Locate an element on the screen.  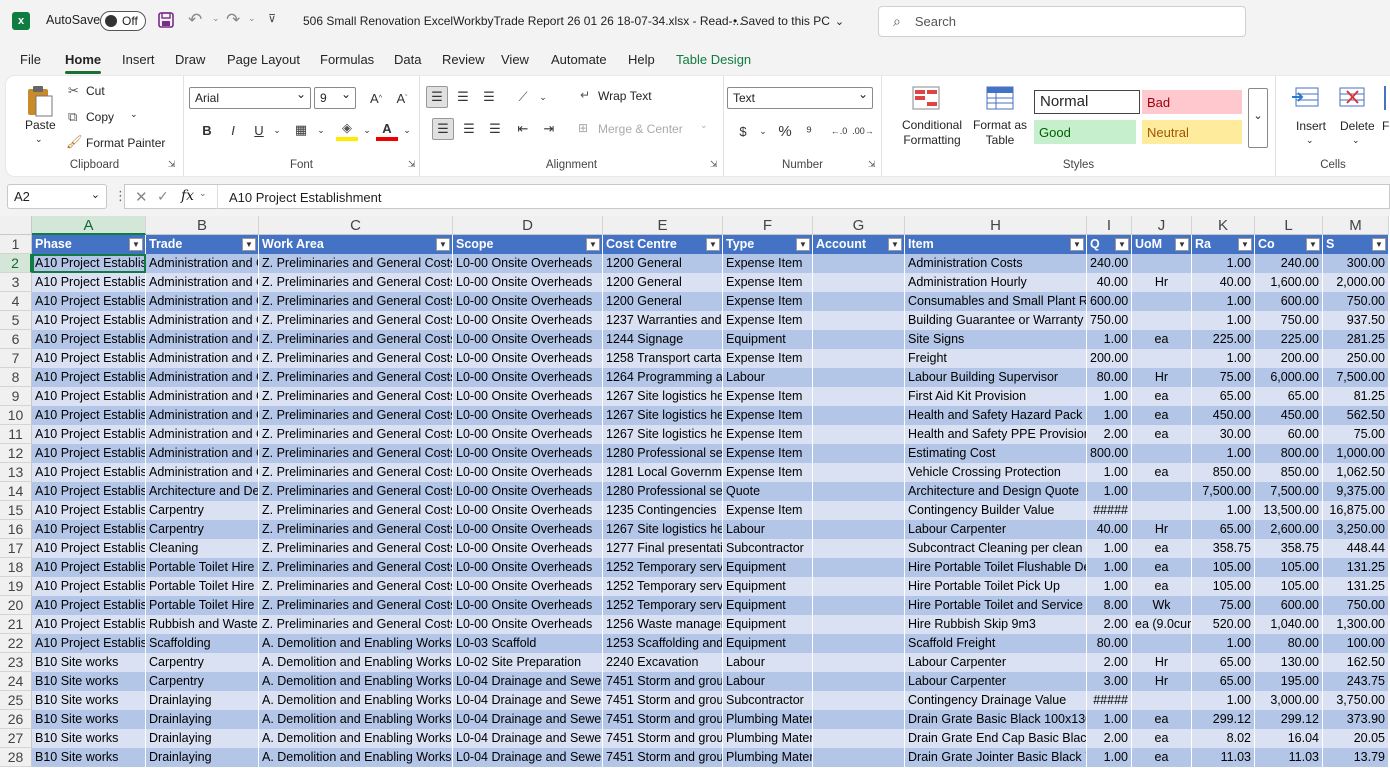
cancel-icon: ✕ is located at coordinates (141, 197).